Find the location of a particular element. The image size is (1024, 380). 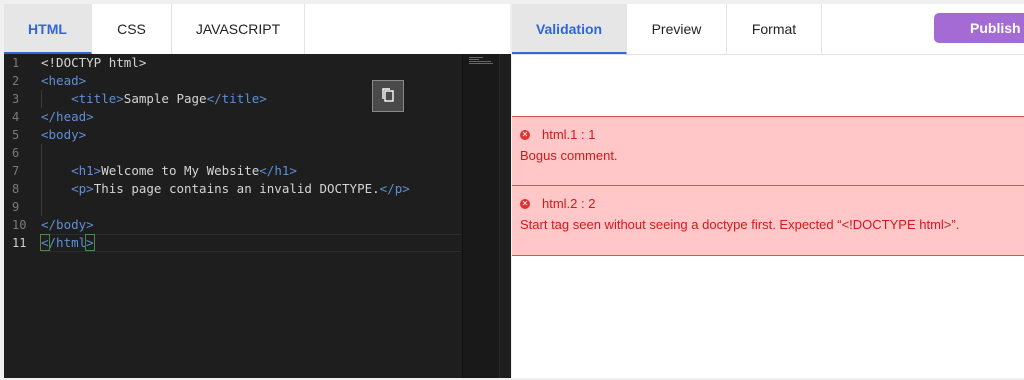

tab-validation: Validation is located at coordinates (569, 29).